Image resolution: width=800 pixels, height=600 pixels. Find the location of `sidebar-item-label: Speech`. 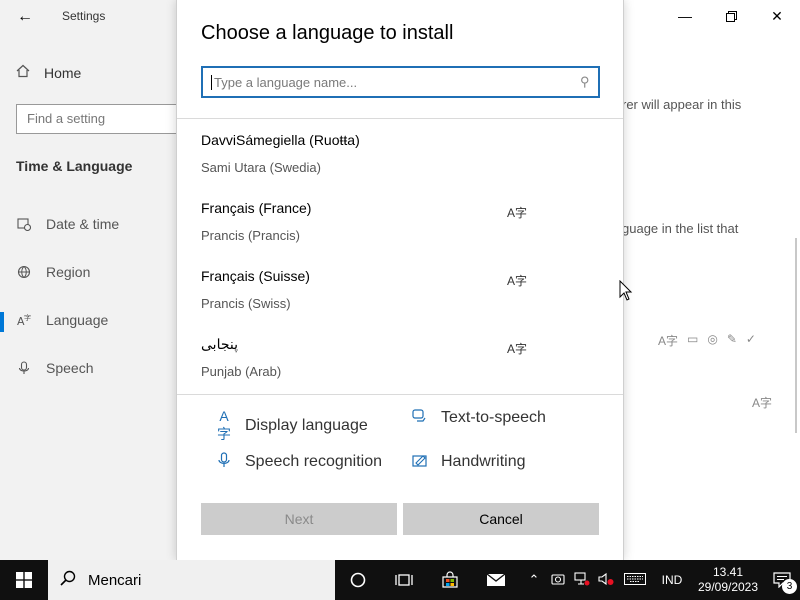

sidebar-item-label: Speech is located at coordinates (70, 368).